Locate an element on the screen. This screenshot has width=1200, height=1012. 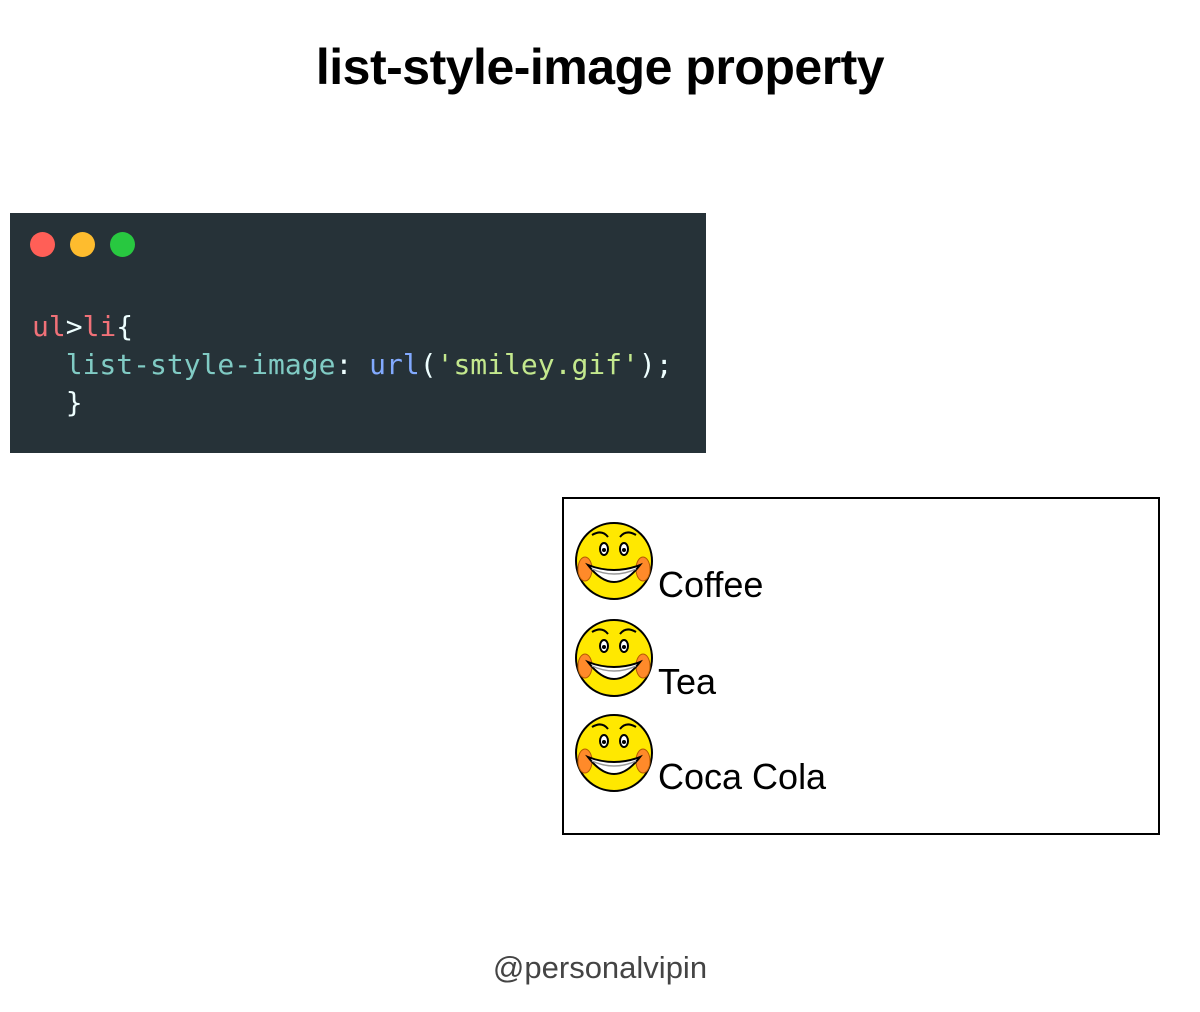
list-item-label: Tea is located at coordinates (687, 681).